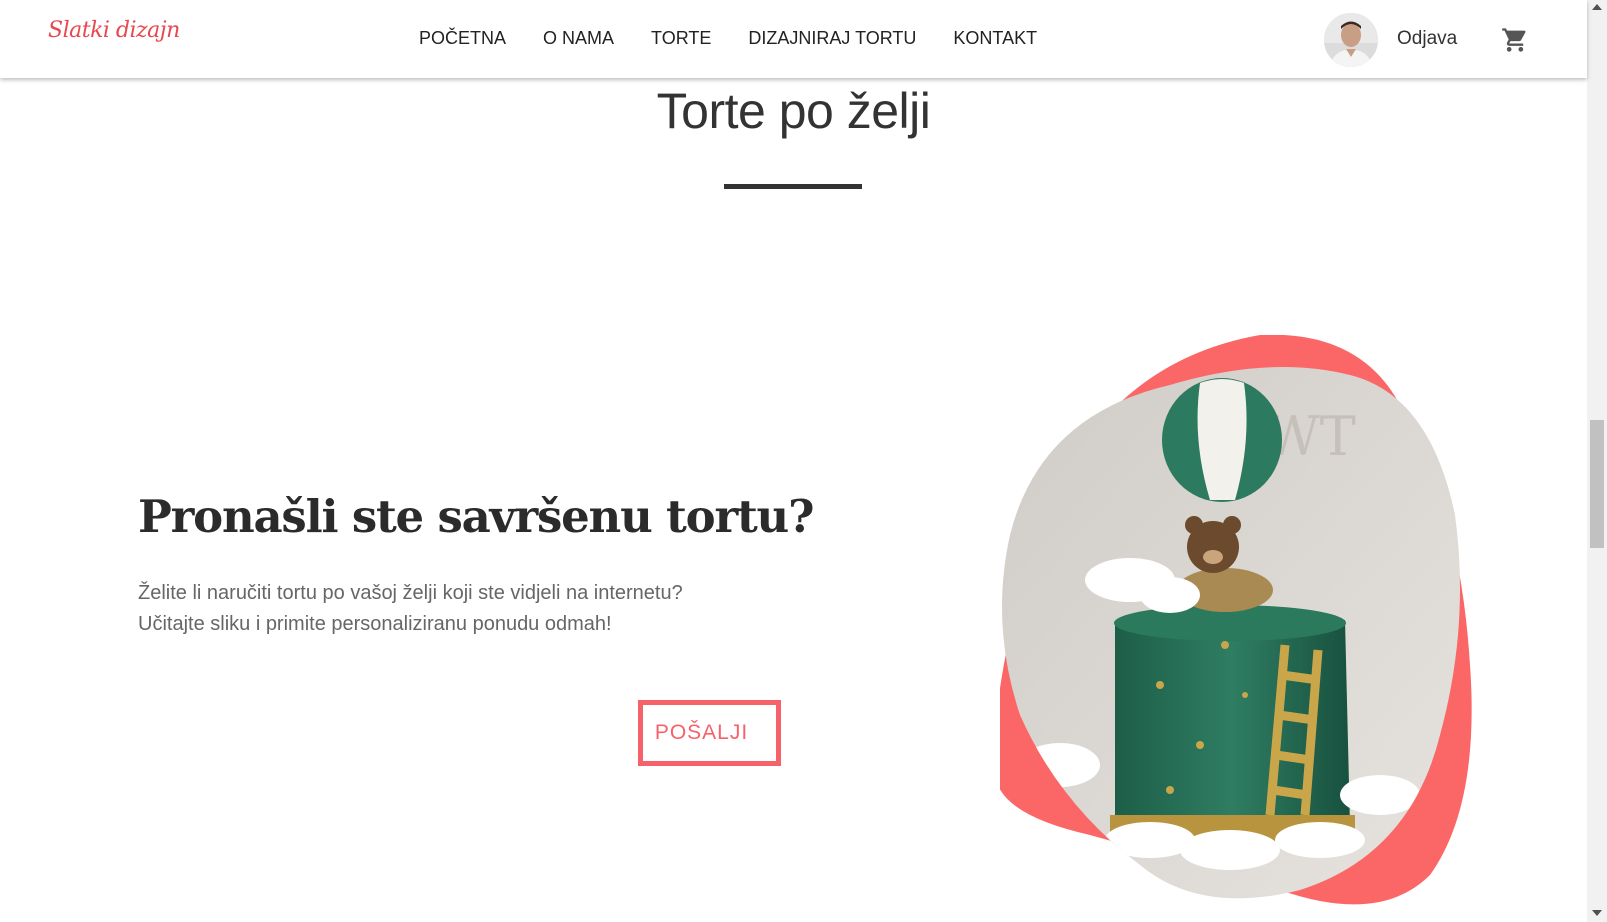 The height and width of the screenshot is (922, 1607). What do you see at coordinates (578, 38) in the screenshot?
I see `nav-link-about: O NAMA` at bounding box center [578, 38].